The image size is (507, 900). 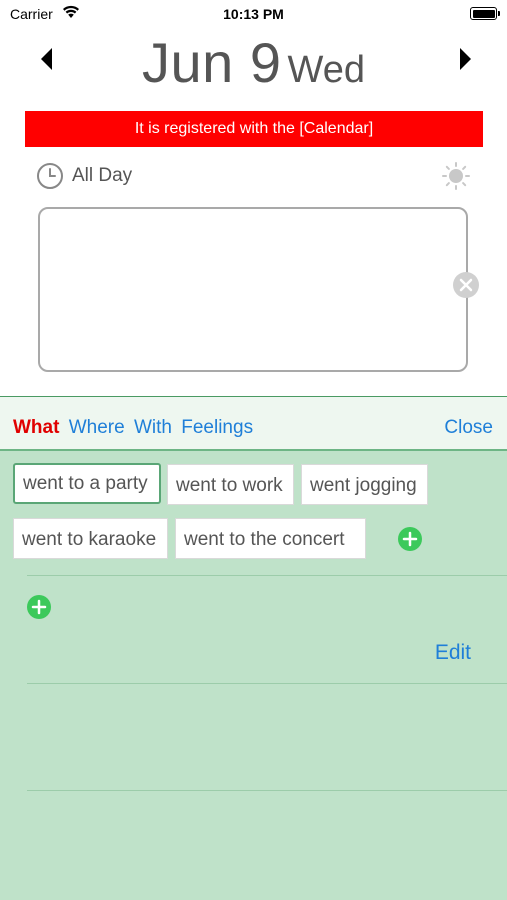 What do you see at coordinates (485, 13) in the screenshot?
I see `battery-icon` at bounding box center [485, 13].